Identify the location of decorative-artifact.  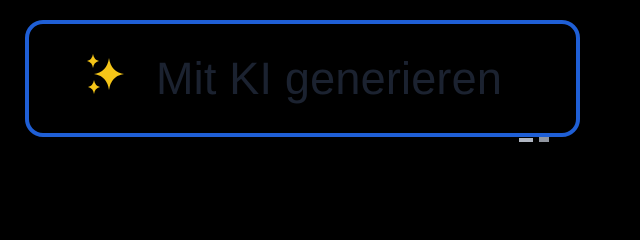
(534, 139).